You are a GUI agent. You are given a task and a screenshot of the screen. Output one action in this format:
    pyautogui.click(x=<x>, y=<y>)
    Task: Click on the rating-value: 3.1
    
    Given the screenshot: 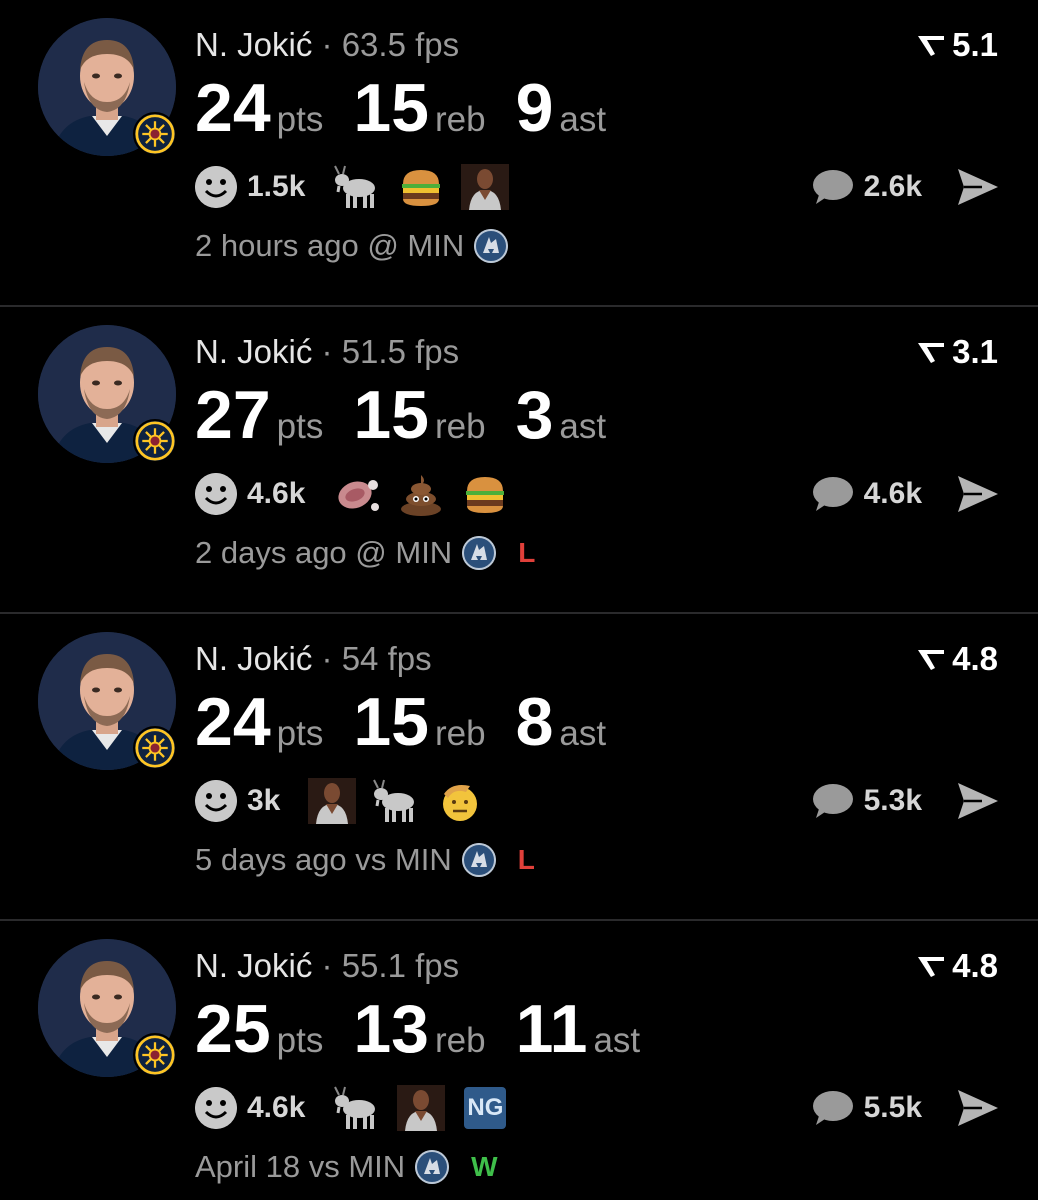 What is the action you would take?
    pyautogui.click(x=975, y=351)
    